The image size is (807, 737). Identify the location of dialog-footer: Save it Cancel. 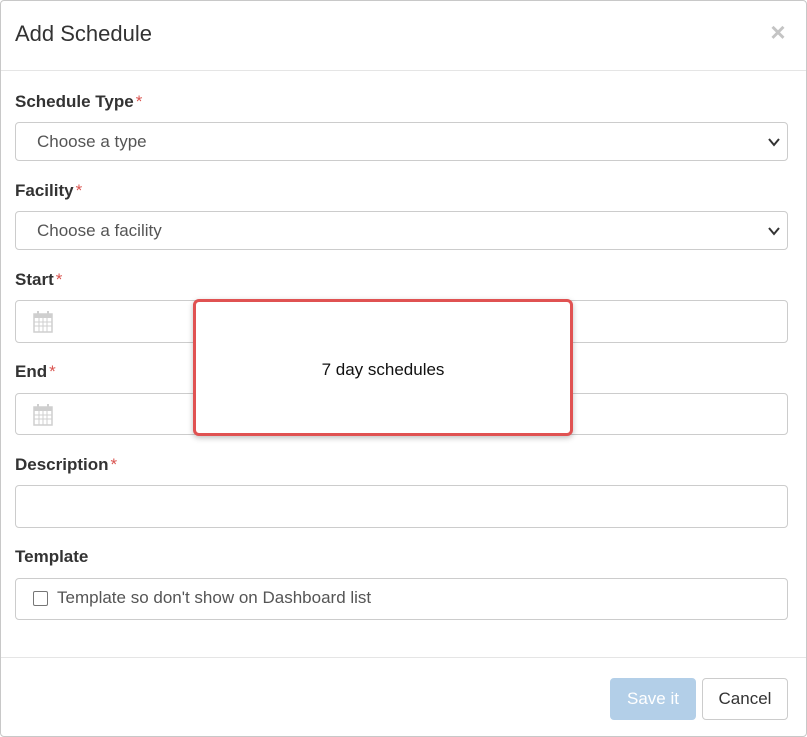
(403, 697).